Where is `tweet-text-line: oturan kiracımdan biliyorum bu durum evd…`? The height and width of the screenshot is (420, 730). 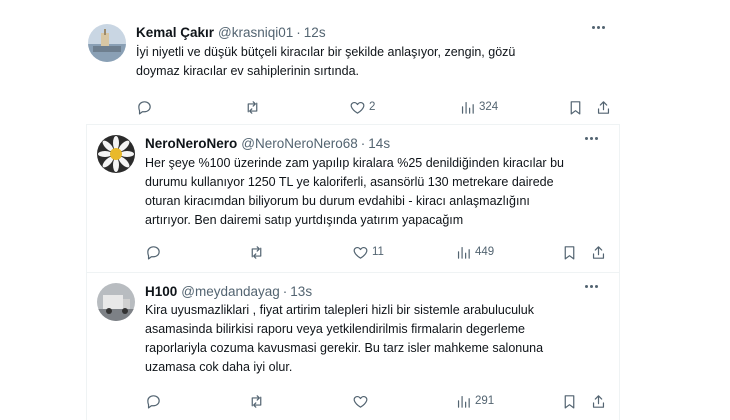
tweet-text-line: oturan kiracımdan biliyorum bu durum evd… is located at coordinates (337, 201).